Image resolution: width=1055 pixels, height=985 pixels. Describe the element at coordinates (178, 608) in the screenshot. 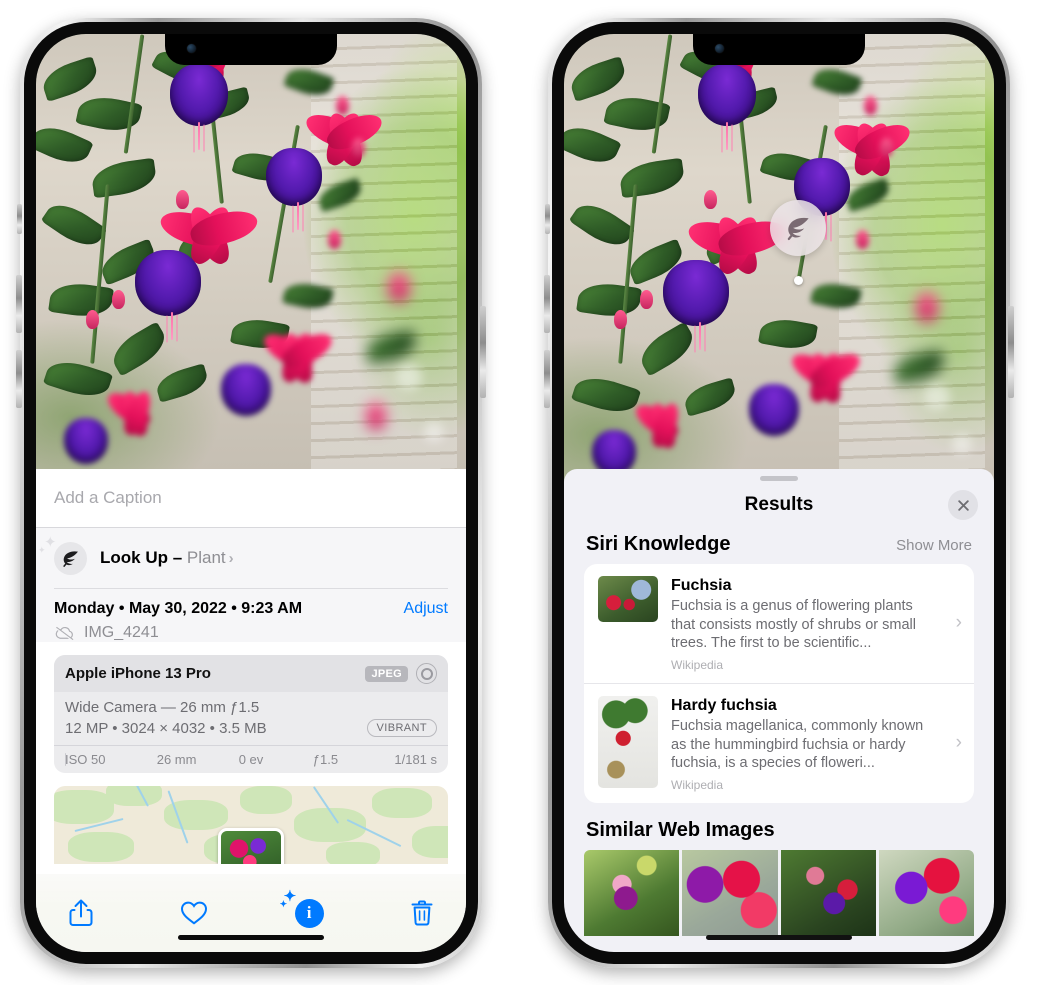

I see `capture-date: Monday • May 30, 2022 • 9:23 AM` at that location.